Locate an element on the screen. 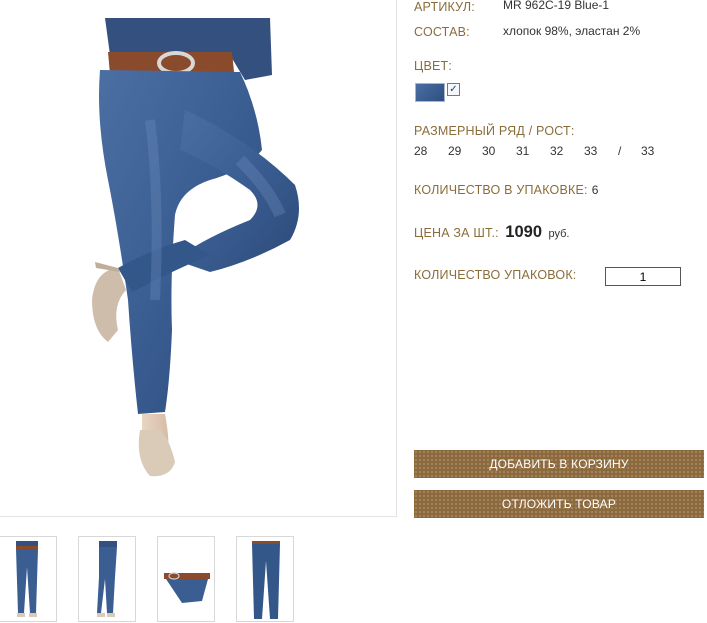  pack-qty-value: 6 is located at coordinates (595, 190).